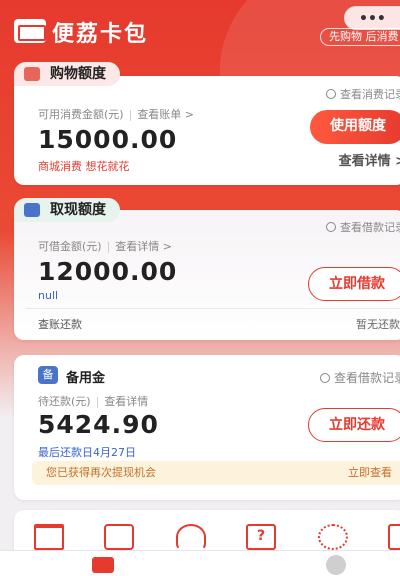  Describe the element at coordinates (108, 271) in the screenshot. I see `cash-amount: 12000.00` at that location.